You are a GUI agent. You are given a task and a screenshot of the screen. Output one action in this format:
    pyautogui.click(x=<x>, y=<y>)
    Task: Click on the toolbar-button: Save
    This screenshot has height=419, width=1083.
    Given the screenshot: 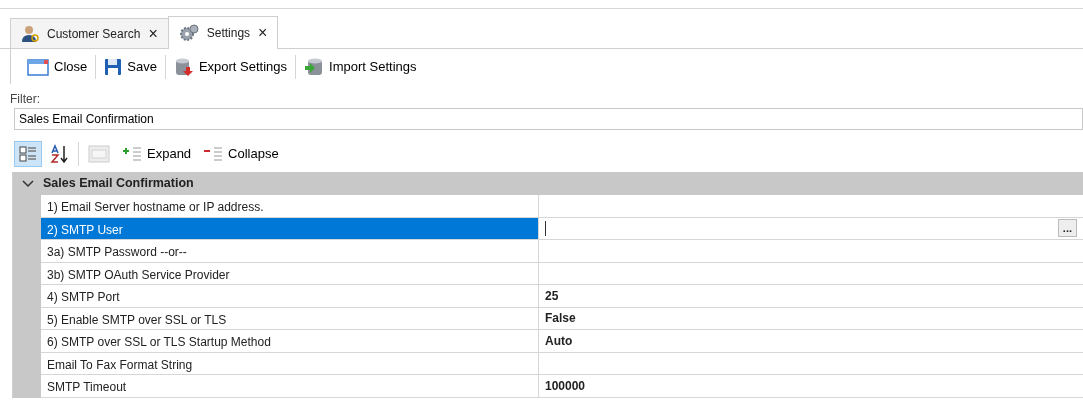 What is the action you would take?
    pyautogui.click(x=130, y=66)
    